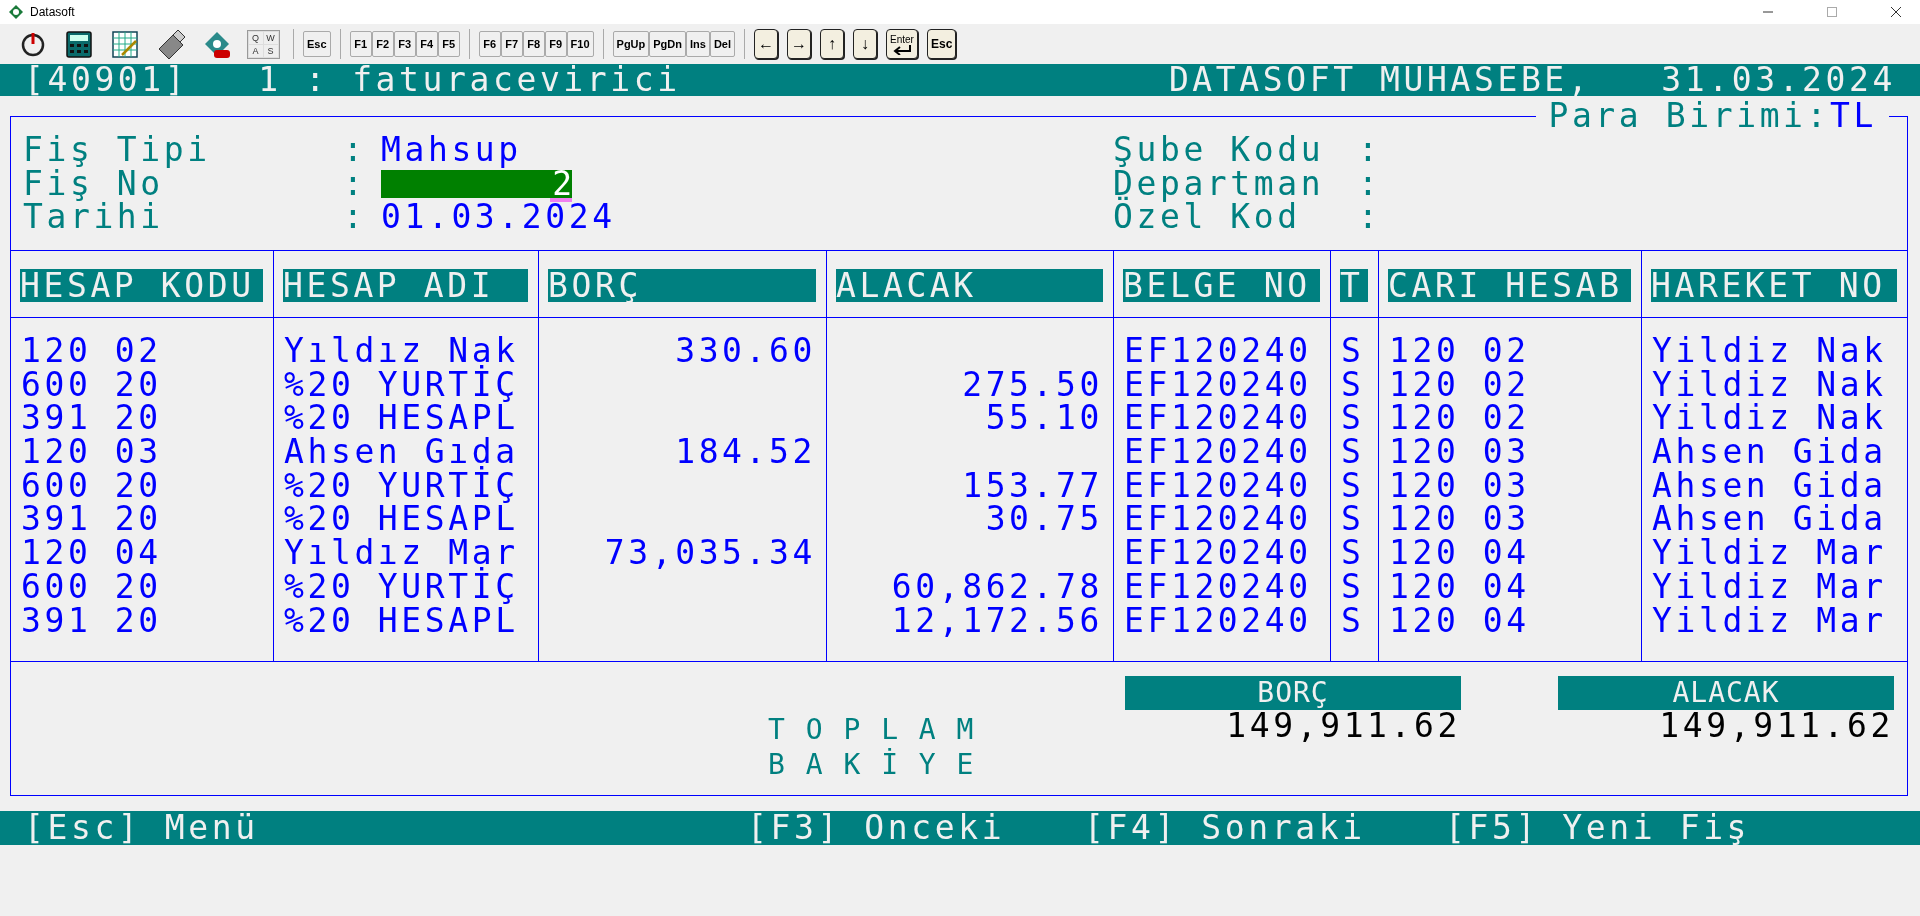 This screenshot has height=916, width=1920. I want to click on total-label: B A K İ Y E, so click(872, 764).